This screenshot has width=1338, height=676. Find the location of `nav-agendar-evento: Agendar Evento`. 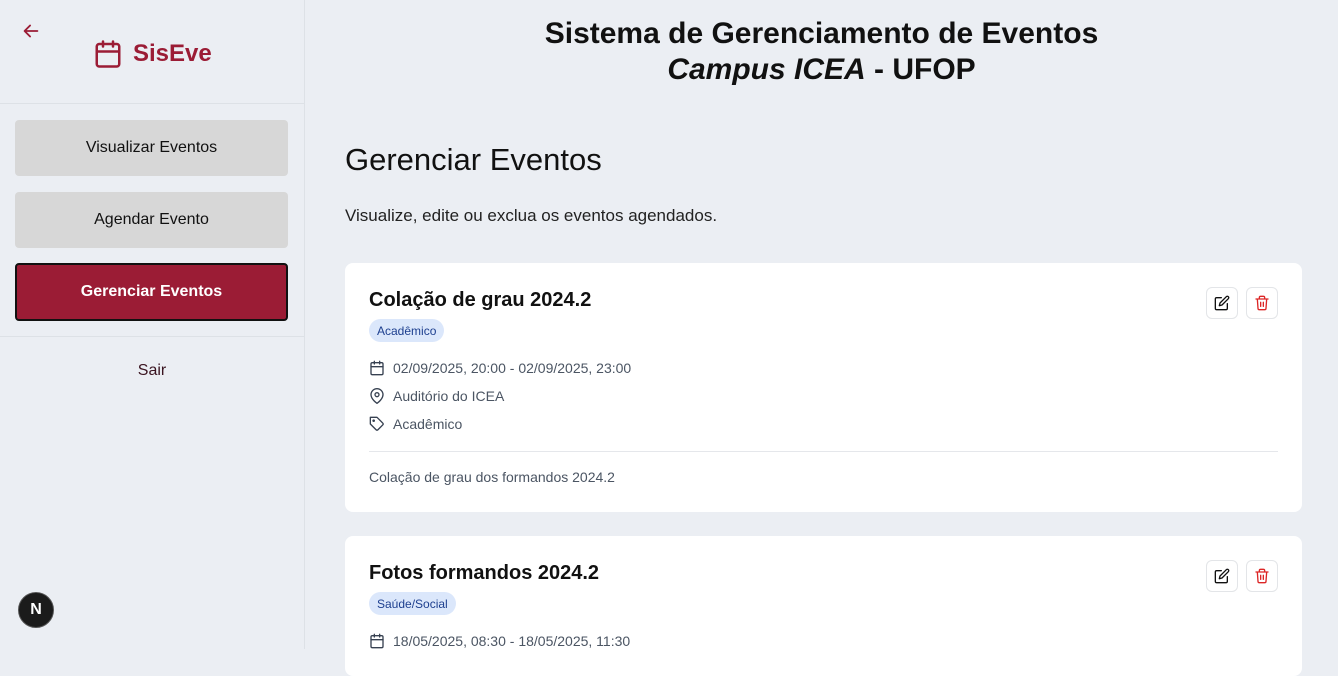

nav-agendar-evento: Agendar Evento is located at coordinates (151, 220).